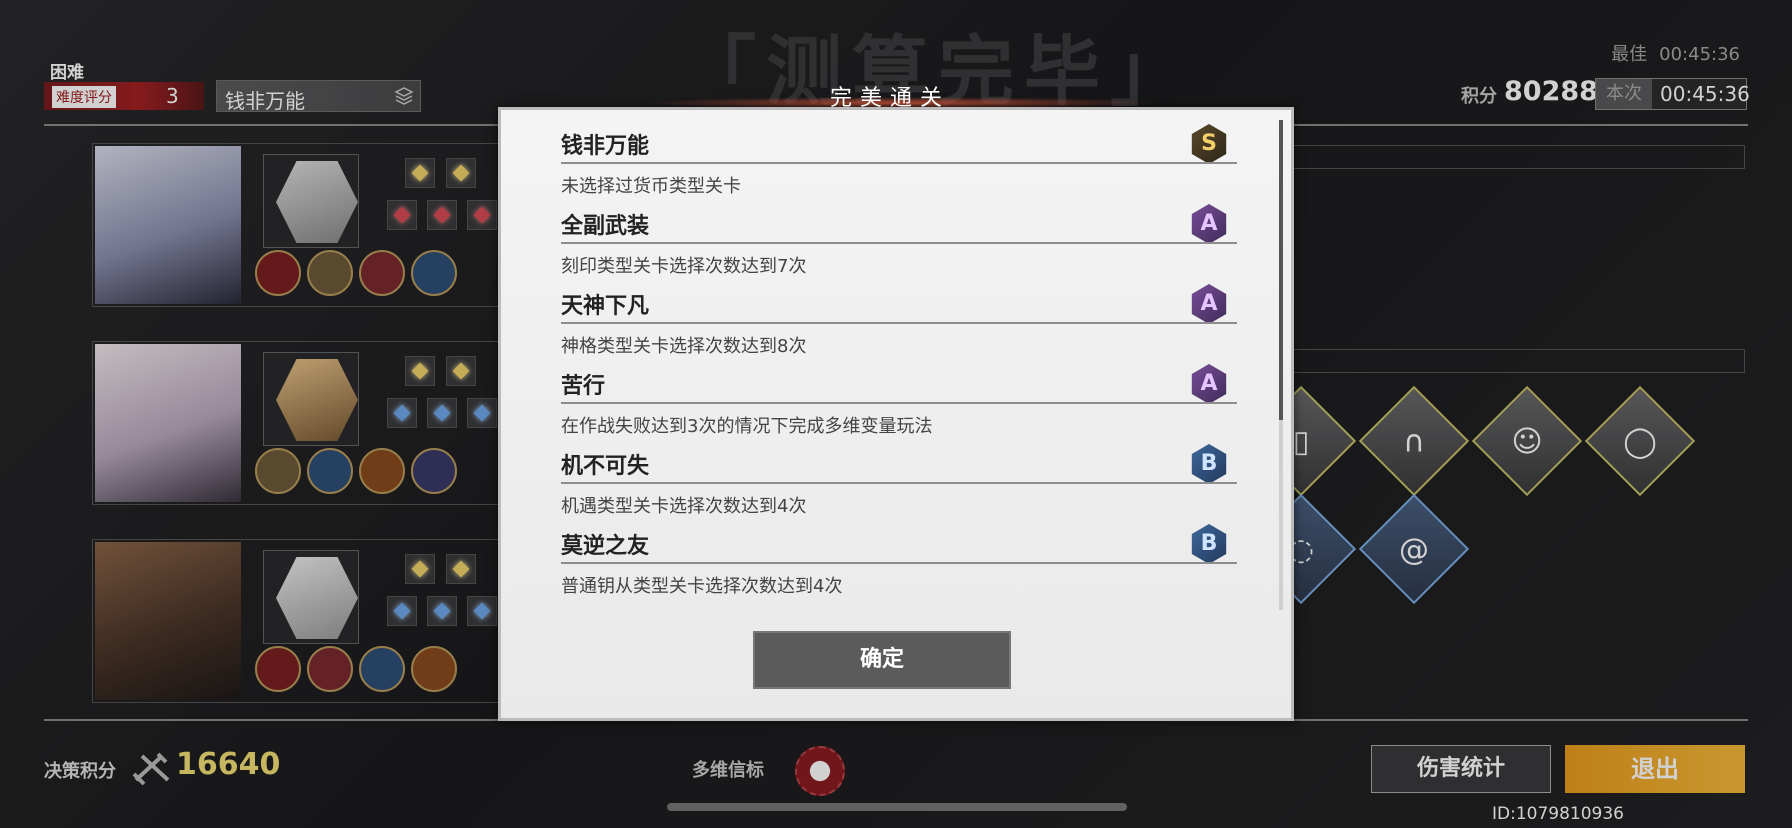 This screenshot has height=828, width=1792. What do you see at coordinates (583, 386) in the screenshot?
I see `achievement-name: 苦行` at bounding box center [583, 386].